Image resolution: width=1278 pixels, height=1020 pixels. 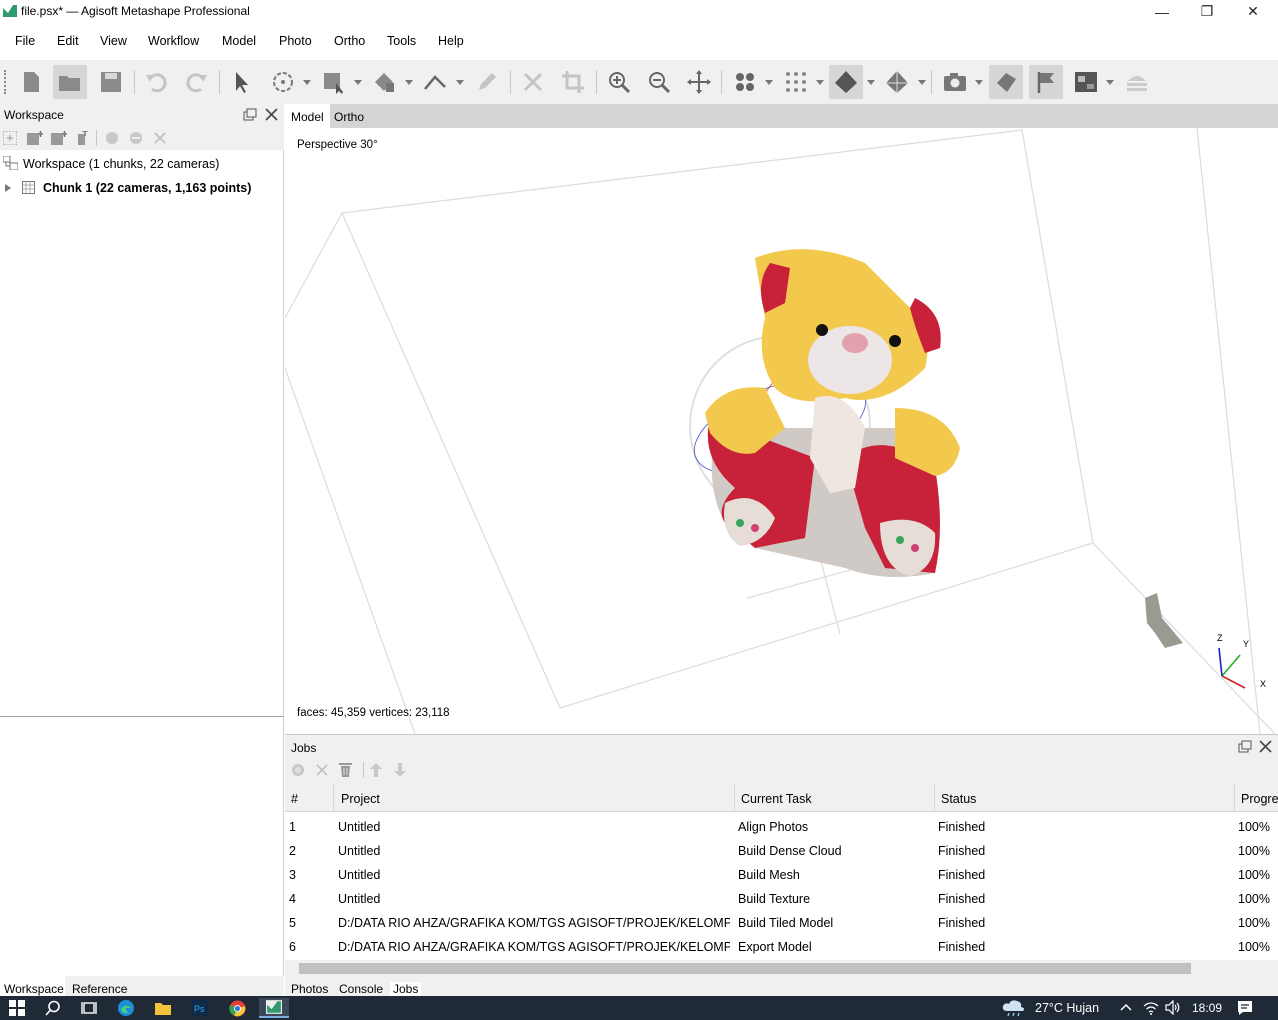 What do you see at coordinates (1086, 82) in the screenshot?
I see `show-images-button` at bounding box center [1086, 82].